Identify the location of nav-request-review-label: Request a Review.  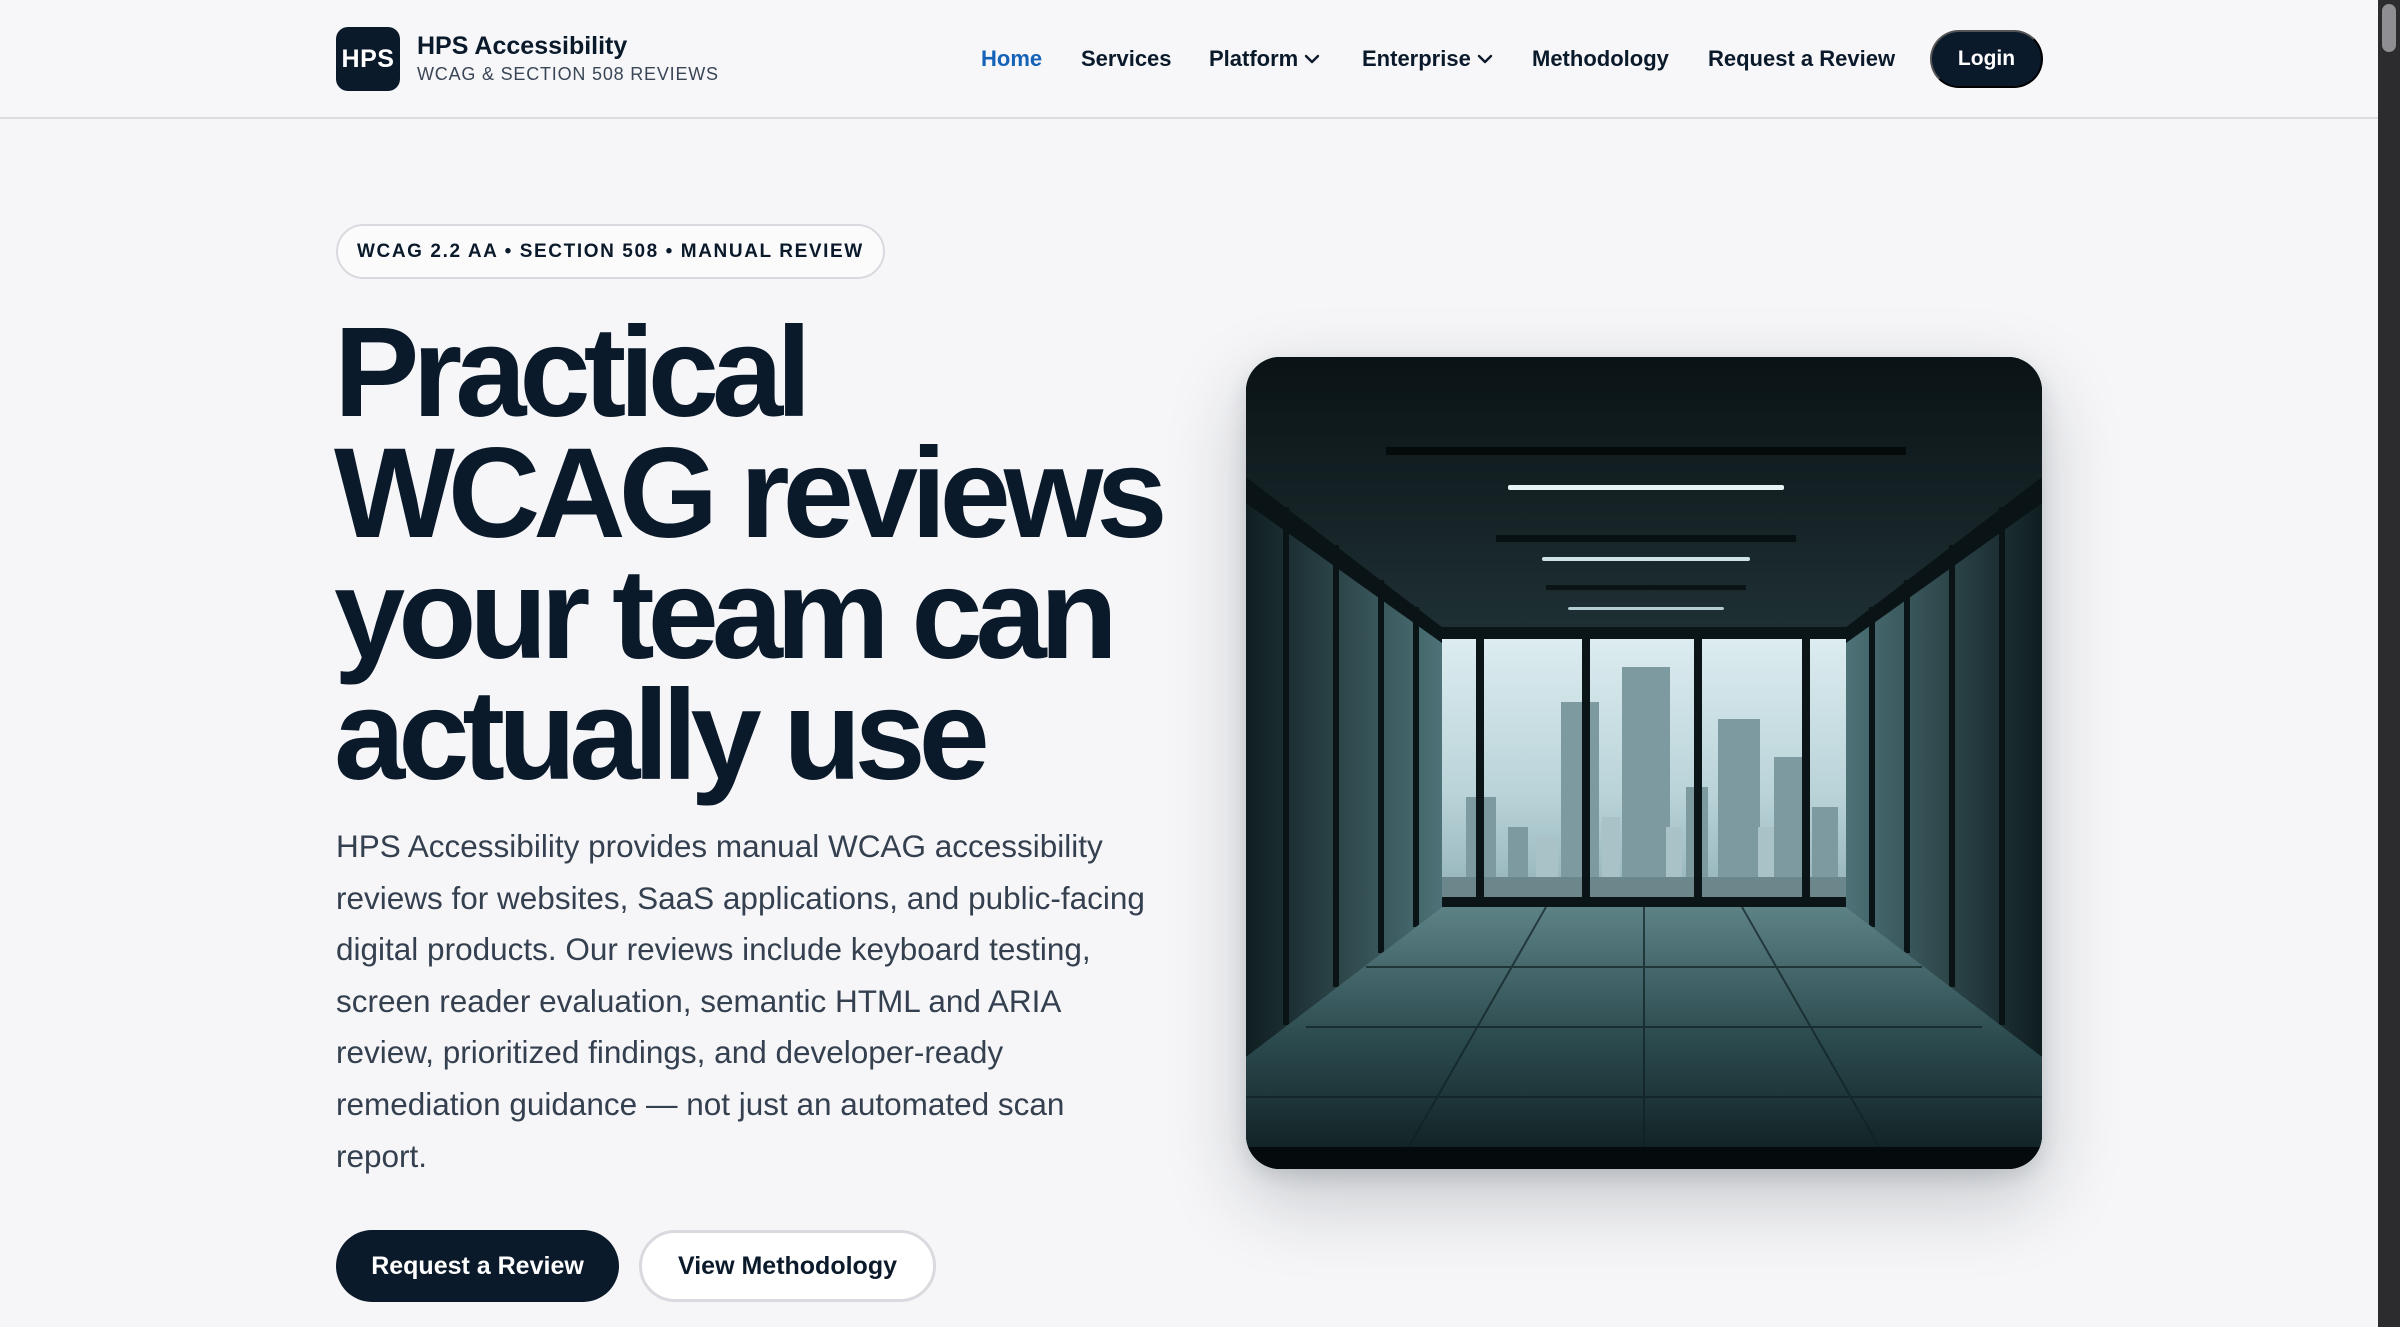
(1802, 58).